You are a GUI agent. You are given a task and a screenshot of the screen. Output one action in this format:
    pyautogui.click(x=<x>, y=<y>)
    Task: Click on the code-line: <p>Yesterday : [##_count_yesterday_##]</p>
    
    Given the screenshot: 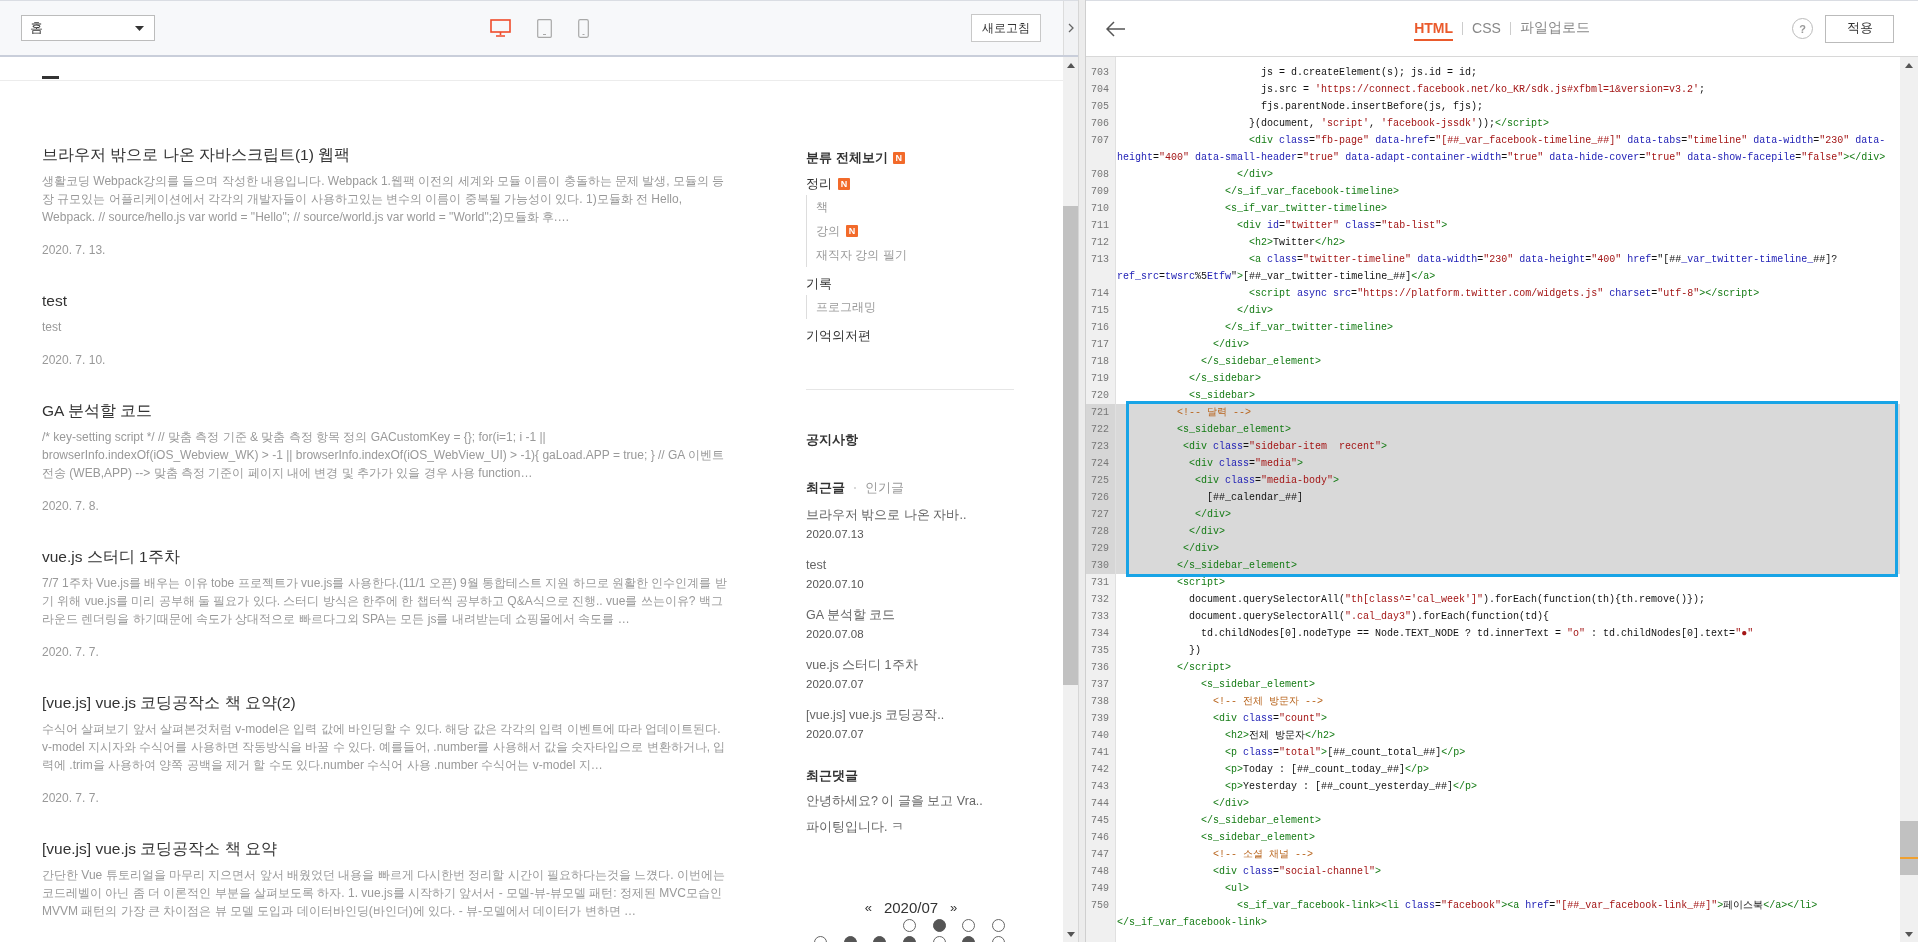 What is the action you would take?
    pyautogui.click(x=1351, y=787)
    